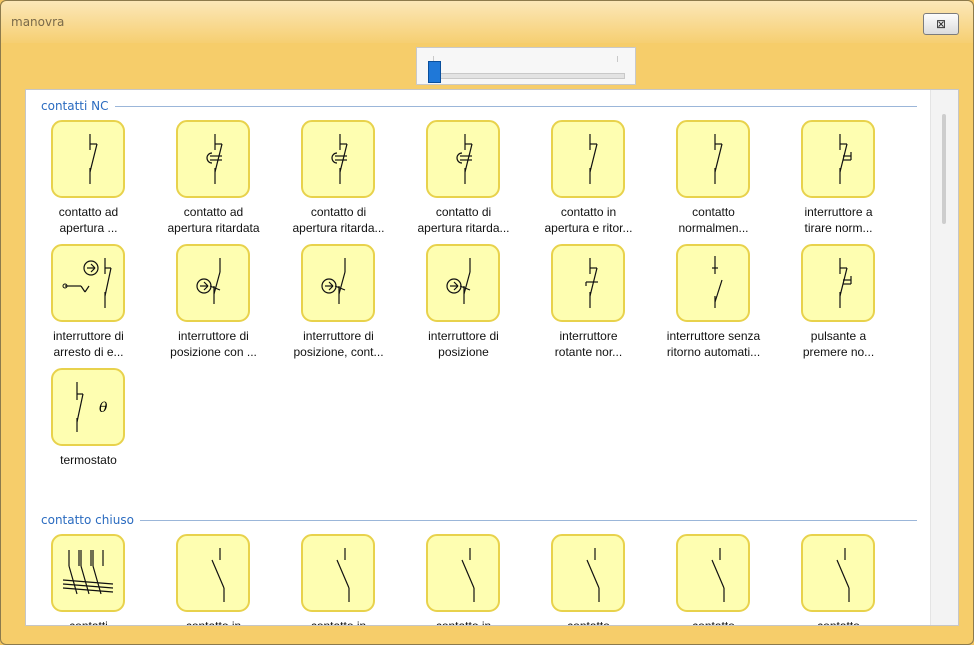 This screenshot has width=974, height=645. What do you see at coordinates (838, 336) in the screenshot?
I see `symbol-label-line1: pulsante a` at bounding box center [838, 336].